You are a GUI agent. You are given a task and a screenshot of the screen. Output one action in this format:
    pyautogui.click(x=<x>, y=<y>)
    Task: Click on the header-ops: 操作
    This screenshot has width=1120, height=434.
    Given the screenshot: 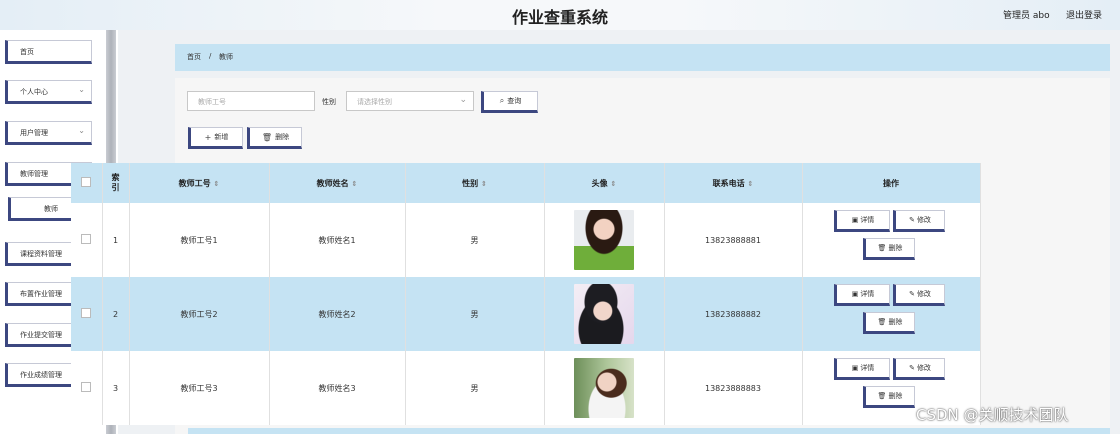 What is the action you would take?
    pyautogui.click(x=891, y=183)
    